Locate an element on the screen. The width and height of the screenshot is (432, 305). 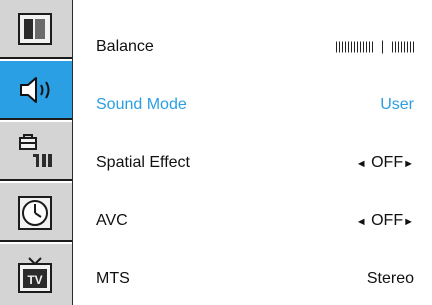
sound-mode-value: User is located at coordinates (397, 104).